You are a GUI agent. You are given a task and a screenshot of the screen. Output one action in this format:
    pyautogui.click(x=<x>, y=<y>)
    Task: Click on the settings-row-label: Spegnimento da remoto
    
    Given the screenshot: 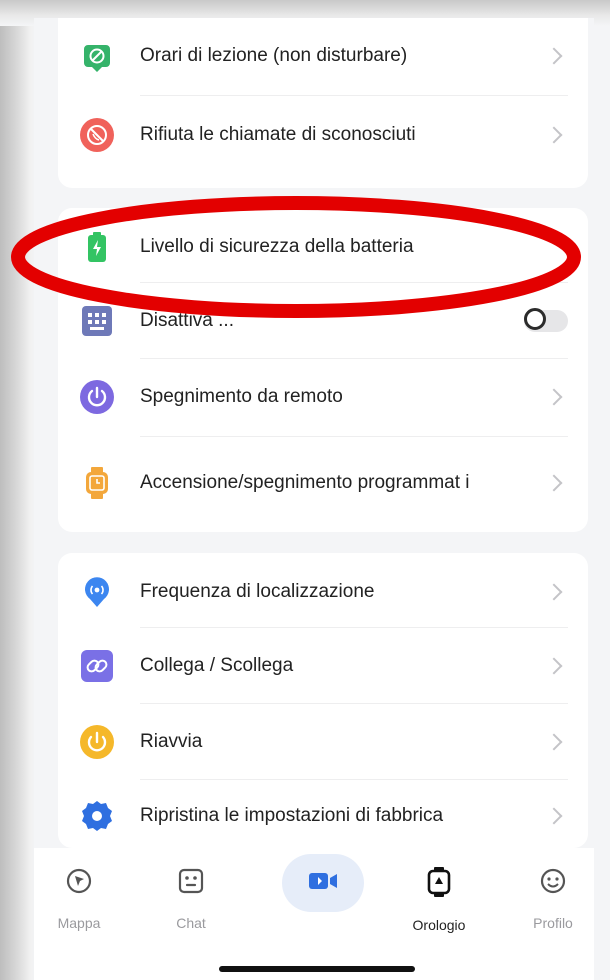 What is the action you would take?
    pyautogui.click(x=241, y=396)
    